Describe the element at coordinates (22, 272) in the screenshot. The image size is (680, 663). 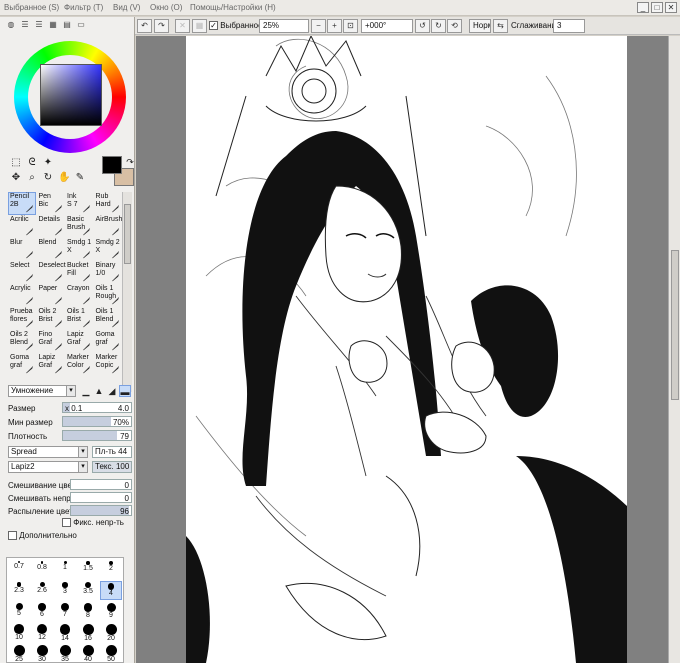
I see `brush-tool: Select` at that location.